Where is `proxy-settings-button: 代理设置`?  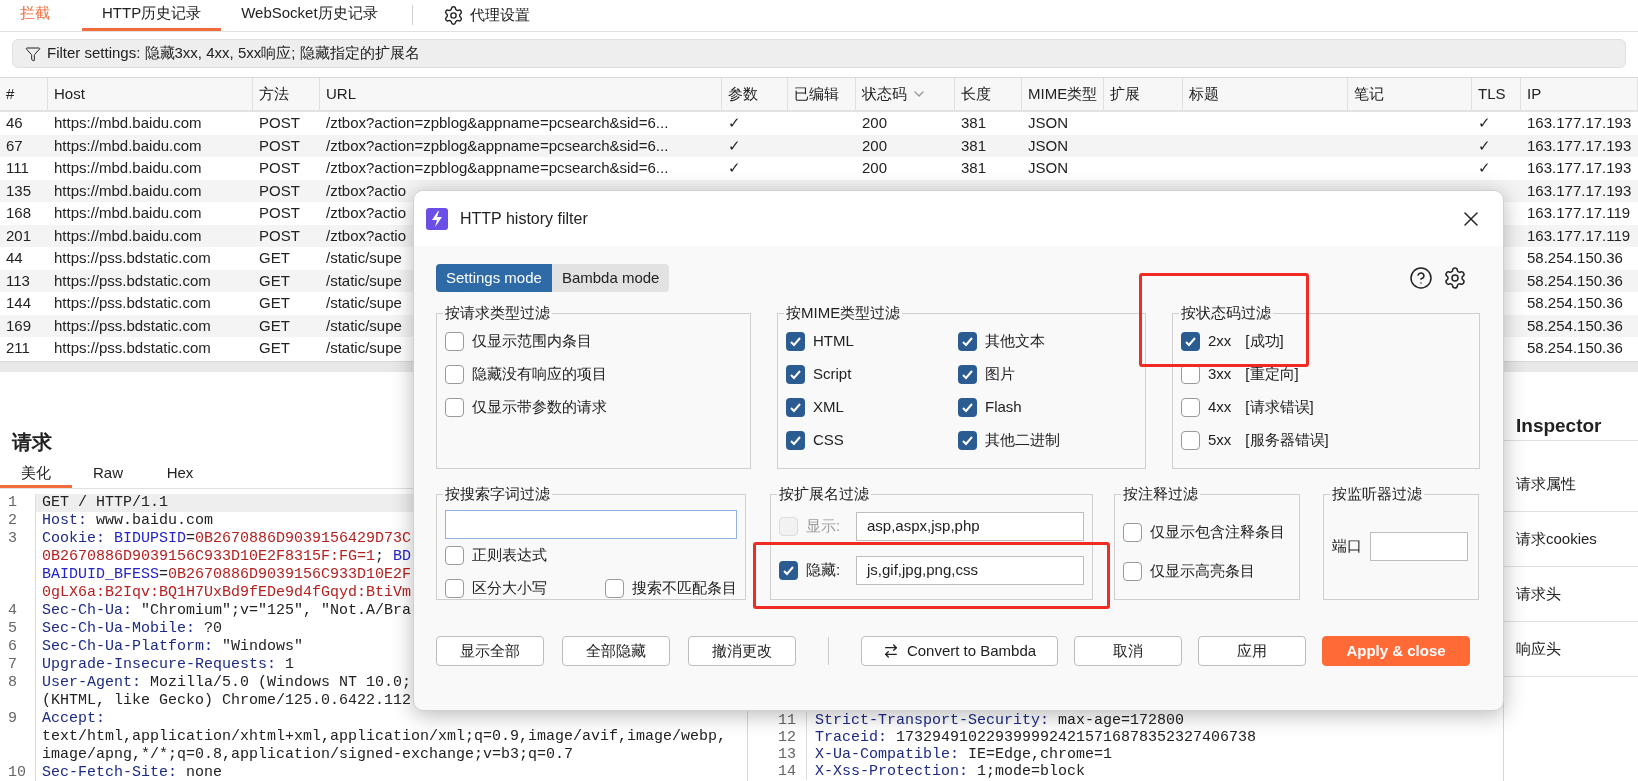 proxy-settings-button: 代理设置 is located at coordinates (486, 15).